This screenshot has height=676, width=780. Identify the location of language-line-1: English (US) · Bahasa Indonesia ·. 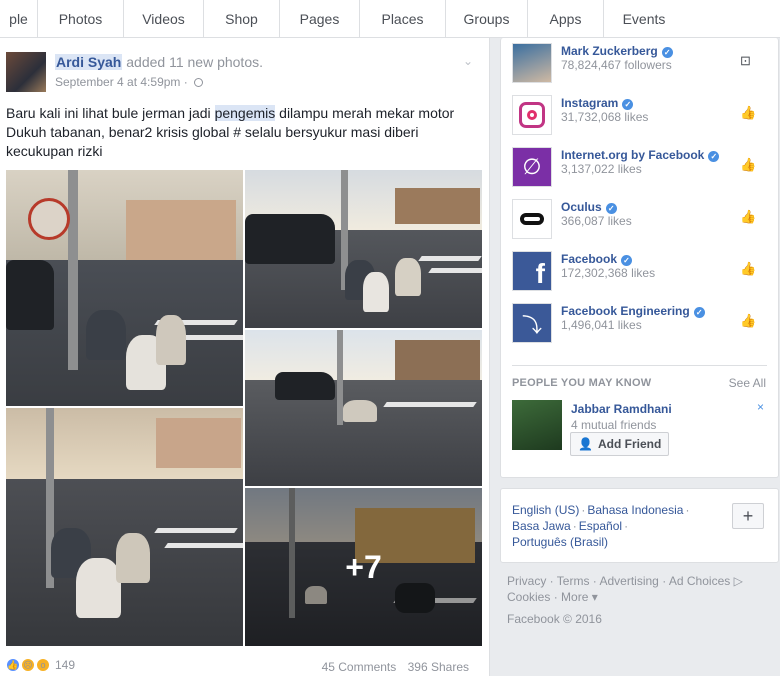
(601, 510).